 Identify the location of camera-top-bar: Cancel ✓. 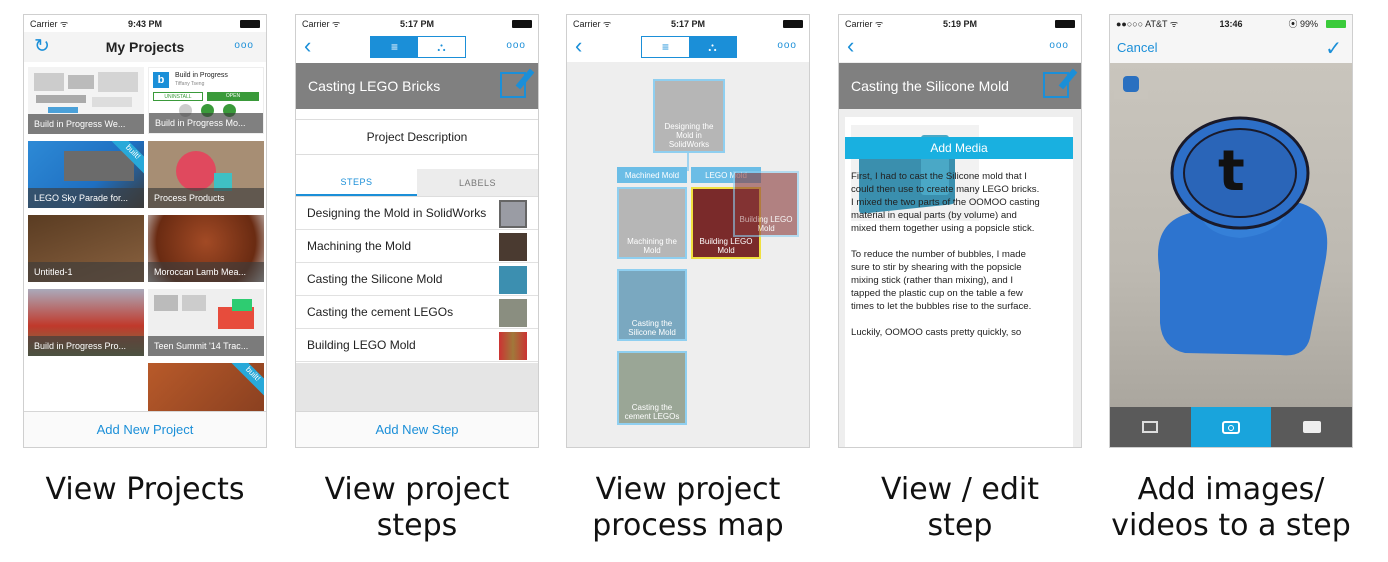
(1231, 48).